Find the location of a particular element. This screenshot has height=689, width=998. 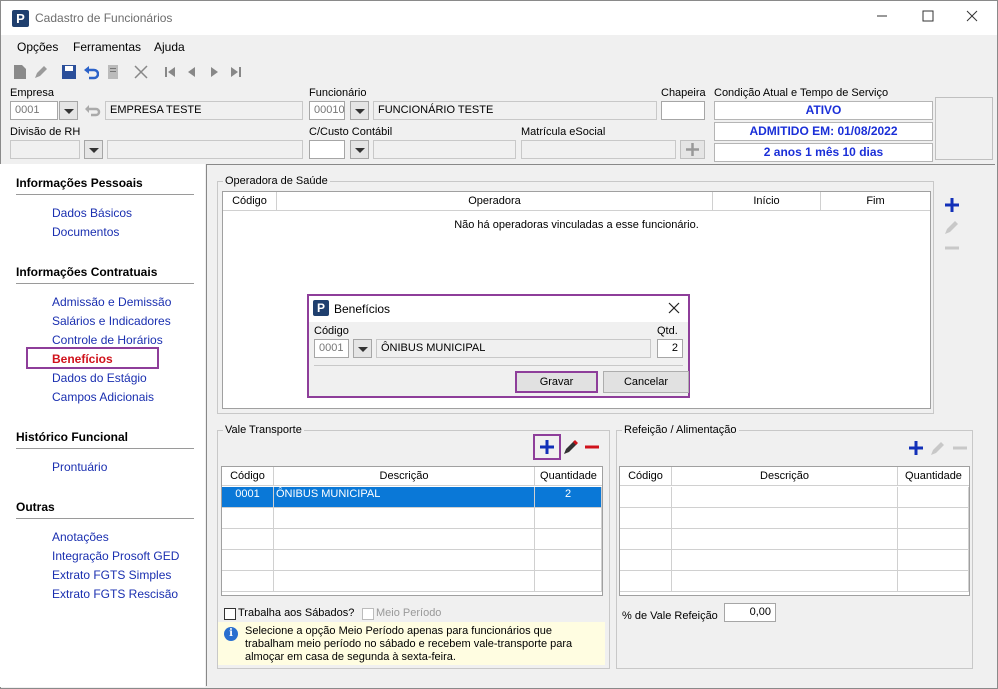

refeicao-col-descricao: Descrição is located at coordinates (785, 476).